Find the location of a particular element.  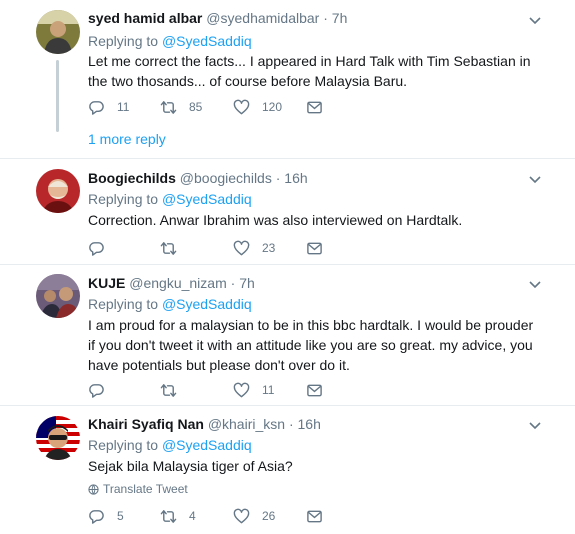

user-handle: @khairi_ksn is located at coordinates (246, 424).